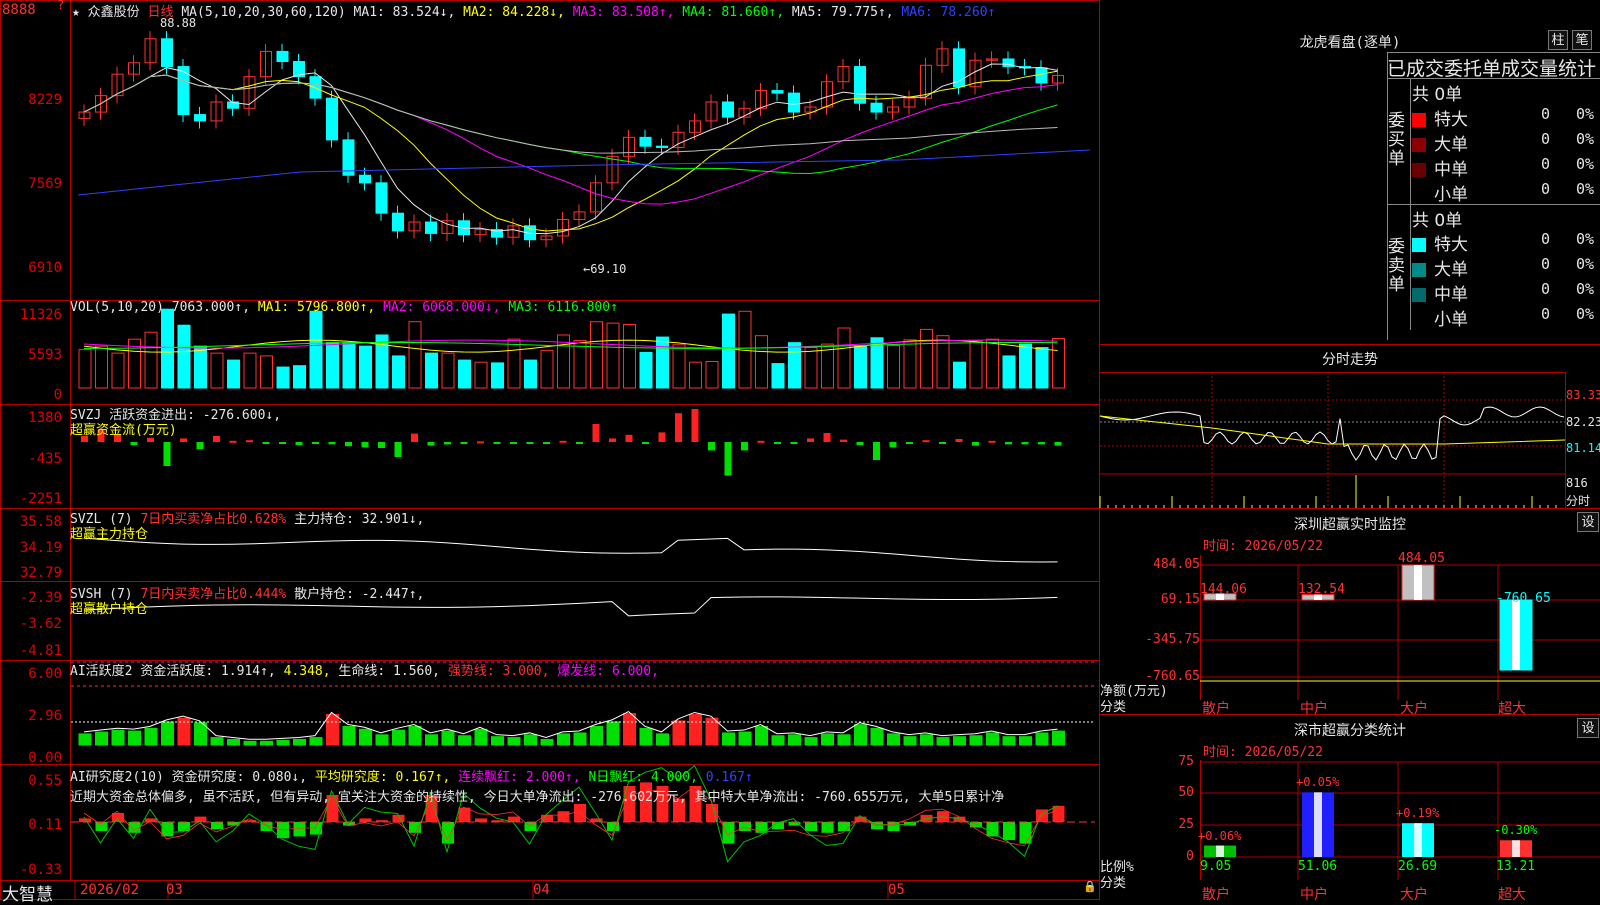 The height and width of the screenshot is (905, 1600). Describe the element at coordinates (211, 307) in the screenshot. I see `vol-item-1: 7063.000↑,` at that location.